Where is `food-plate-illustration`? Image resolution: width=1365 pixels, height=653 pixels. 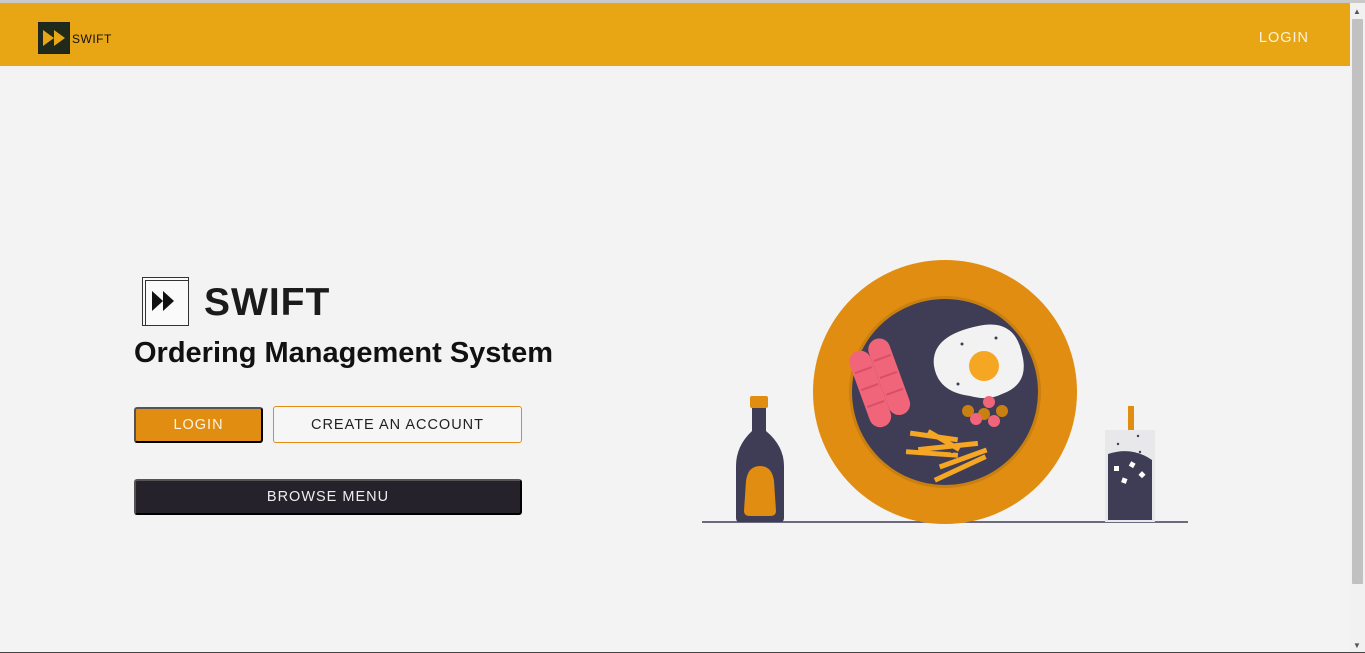
food-plate-illustration is located at coordinates (945, 392).